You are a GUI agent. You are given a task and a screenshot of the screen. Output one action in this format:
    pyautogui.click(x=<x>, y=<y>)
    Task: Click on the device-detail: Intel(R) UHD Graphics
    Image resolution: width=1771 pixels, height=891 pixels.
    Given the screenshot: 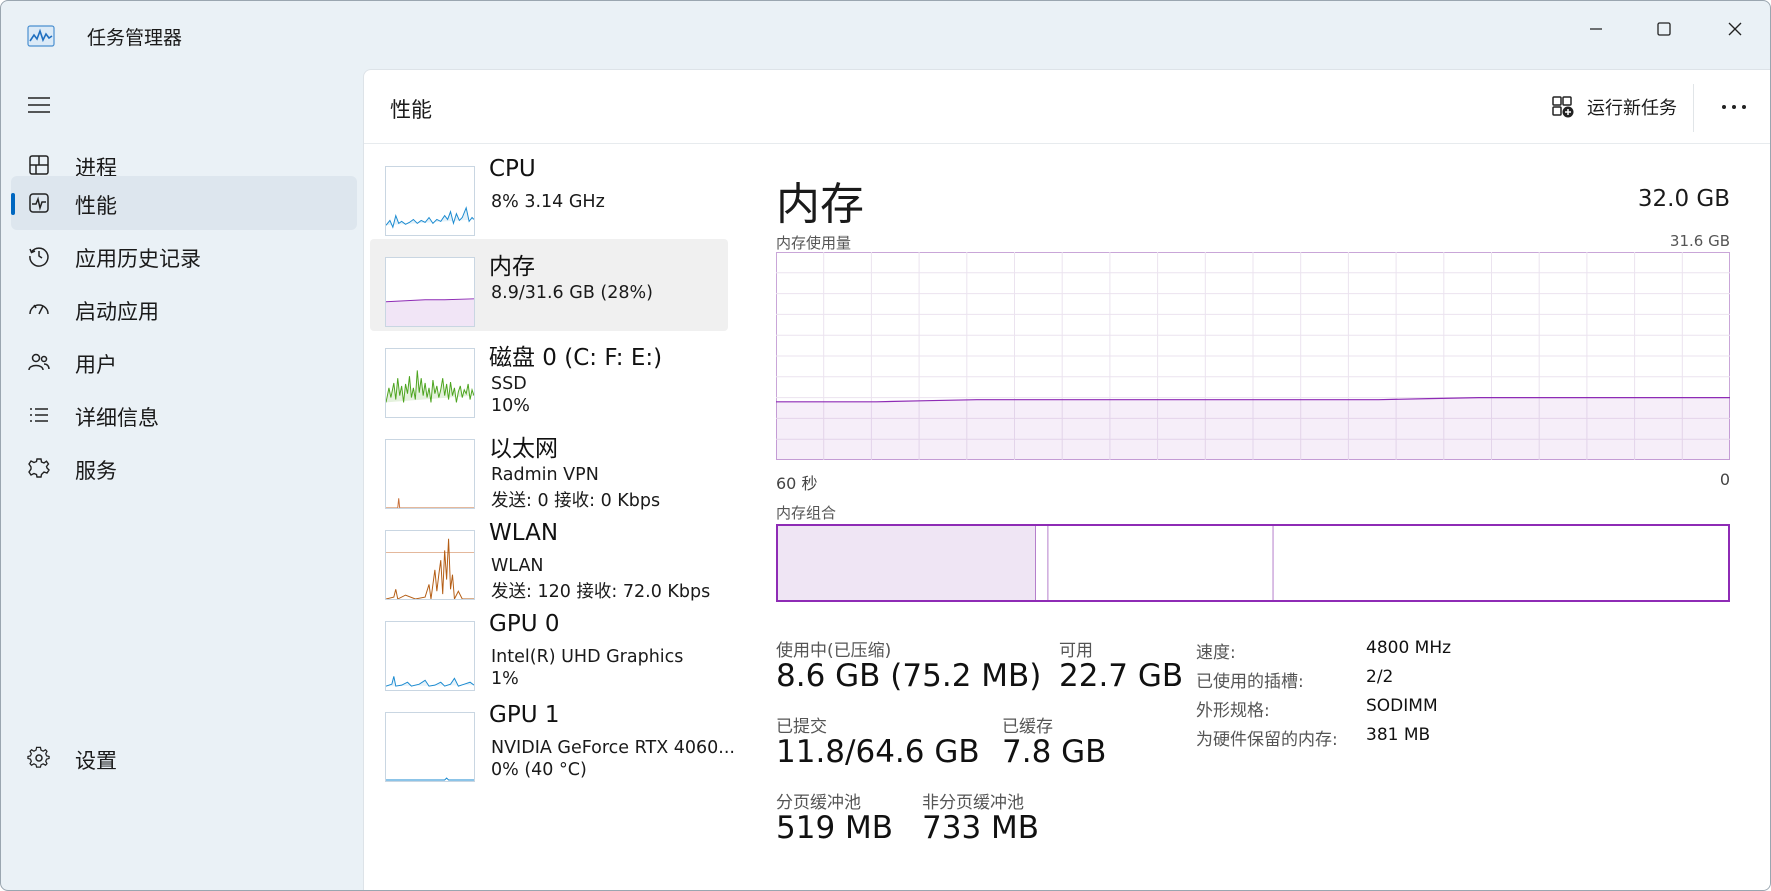 What is the action you would take?
    pyautogui.click(x=587, y=657)
    